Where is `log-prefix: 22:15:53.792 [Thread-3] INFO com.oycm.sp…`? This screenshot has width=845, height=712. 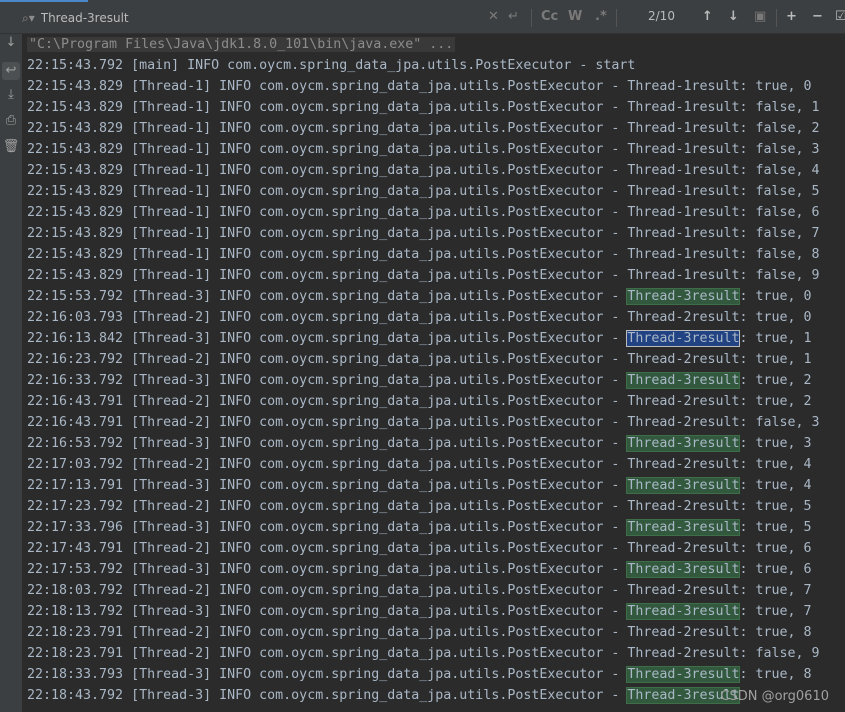 log-prefix: 22:15:53.792 [Thread-3] INFO com.oycm.sp… is located at coordinates (327, 296).